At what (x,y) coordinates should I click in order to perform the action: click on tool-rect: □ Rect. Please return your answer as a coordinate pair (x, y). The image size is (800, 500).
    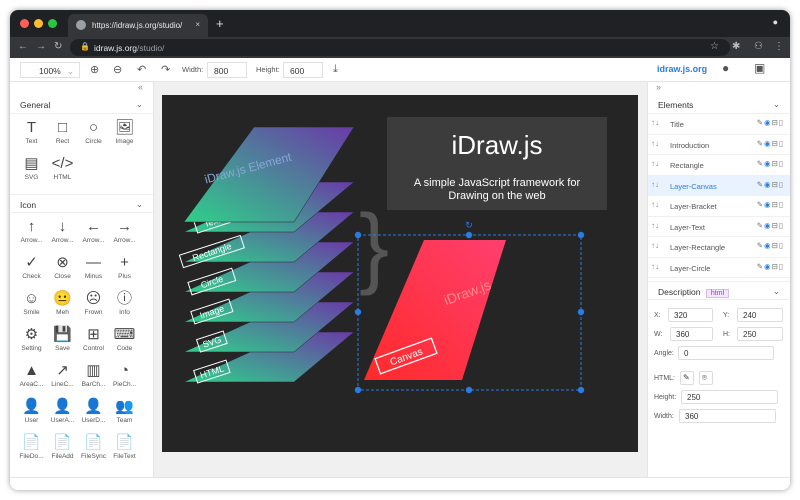
    Looking at the image, I should click on (62, 136).